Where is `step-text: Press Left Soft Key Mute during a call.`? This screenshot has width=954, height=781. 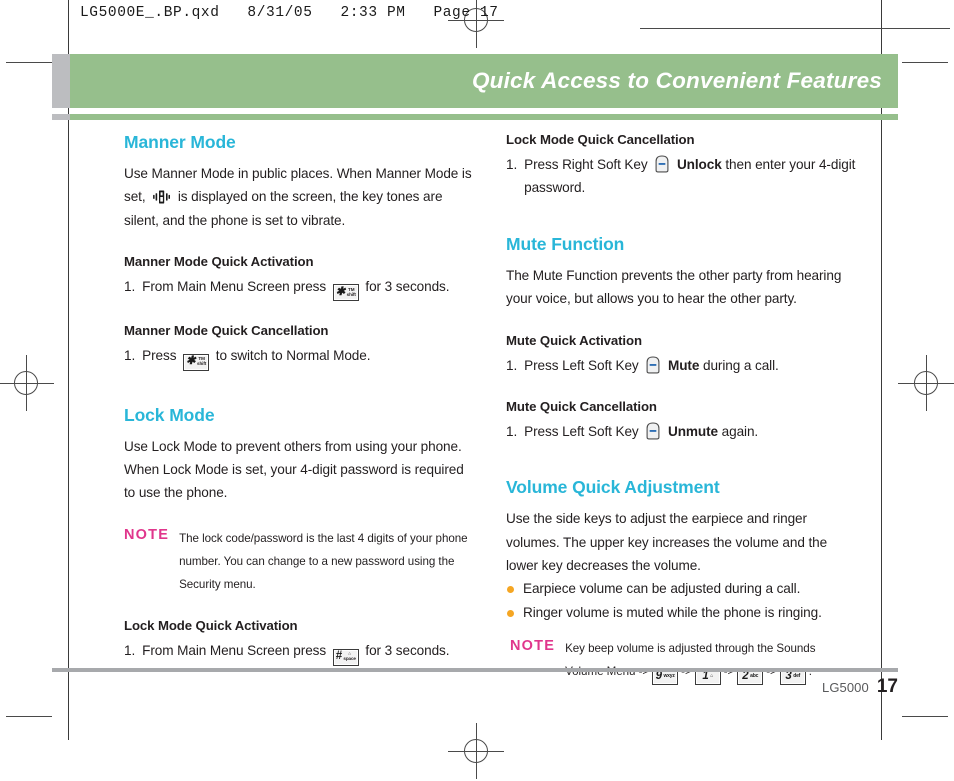 step-text: Press Left Soft Key Mute during a call. is located at coordinates (690, 365).